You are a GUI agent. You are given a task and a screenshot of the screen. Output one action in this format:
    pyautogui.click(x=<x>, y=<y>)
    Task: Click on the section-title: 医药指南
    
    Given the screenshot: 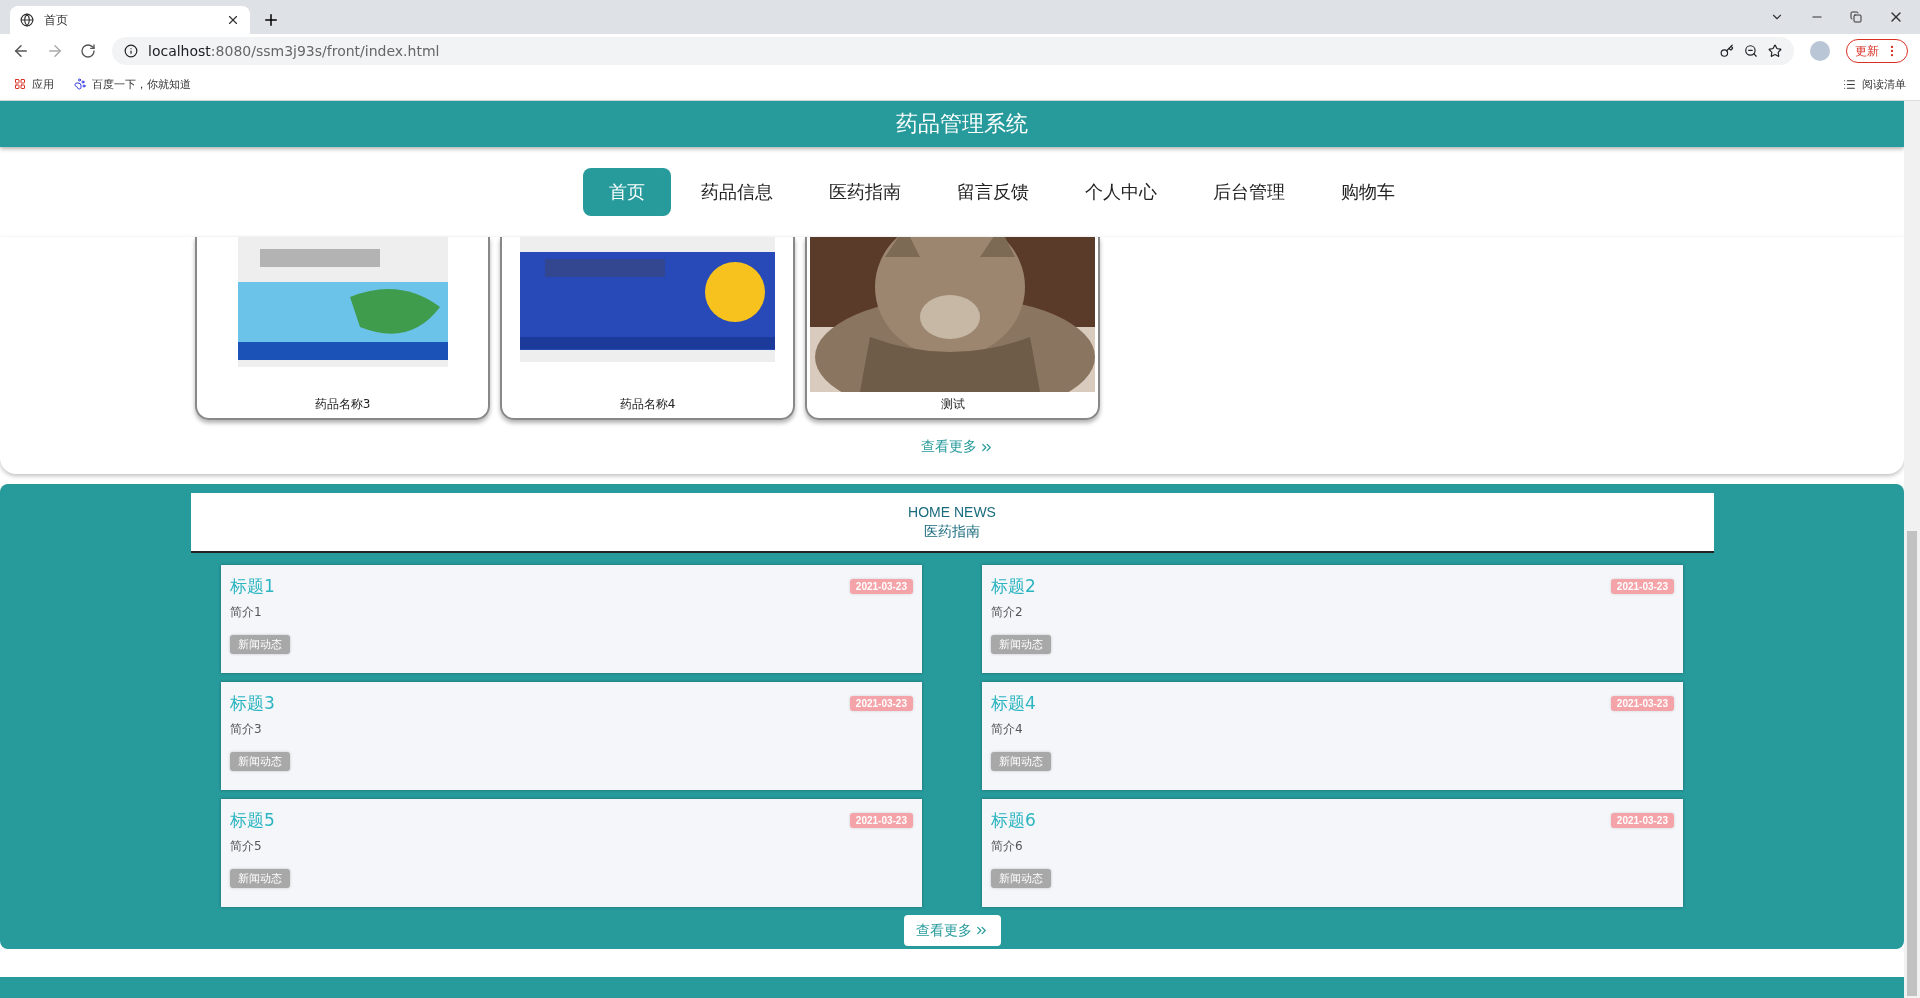 What is the action you would take?
    pyautogui.click(x=952, y=531)
    